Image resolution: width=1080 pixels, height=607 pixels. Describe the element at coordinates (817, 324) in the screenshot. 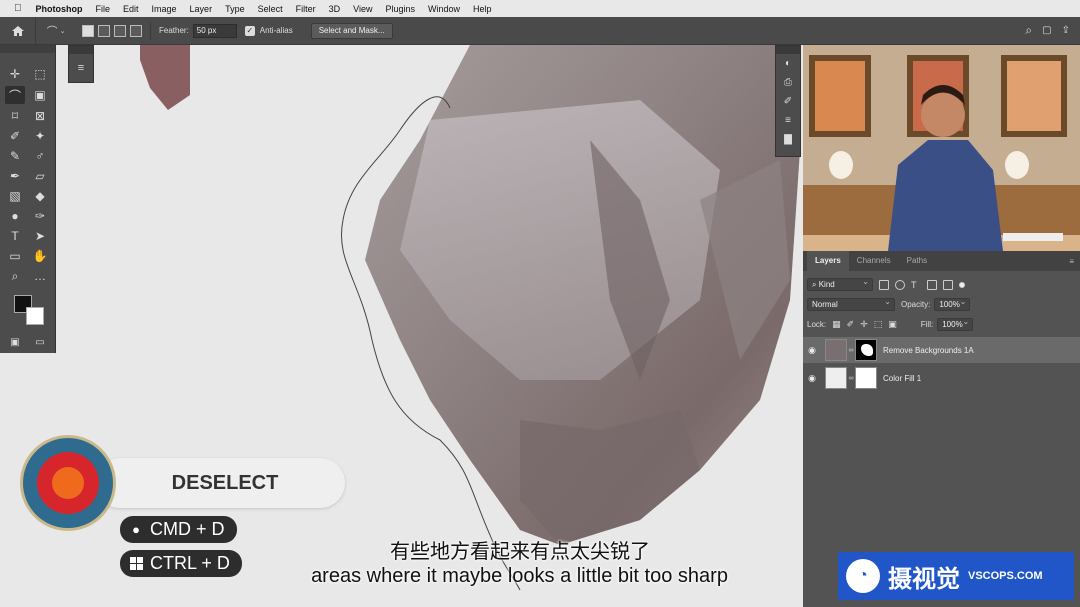

I see `lock-label: Lock:` at that location.